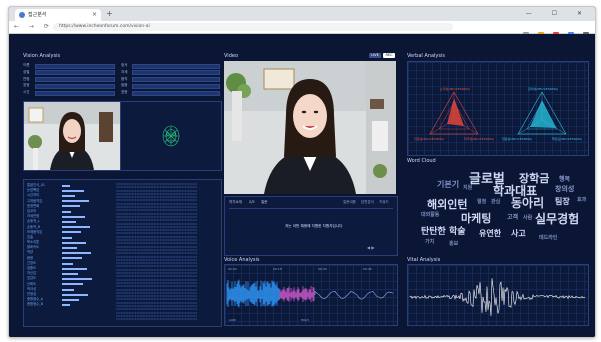  I want to click on window-controls: — ☐ ✕, so click(558, 14).